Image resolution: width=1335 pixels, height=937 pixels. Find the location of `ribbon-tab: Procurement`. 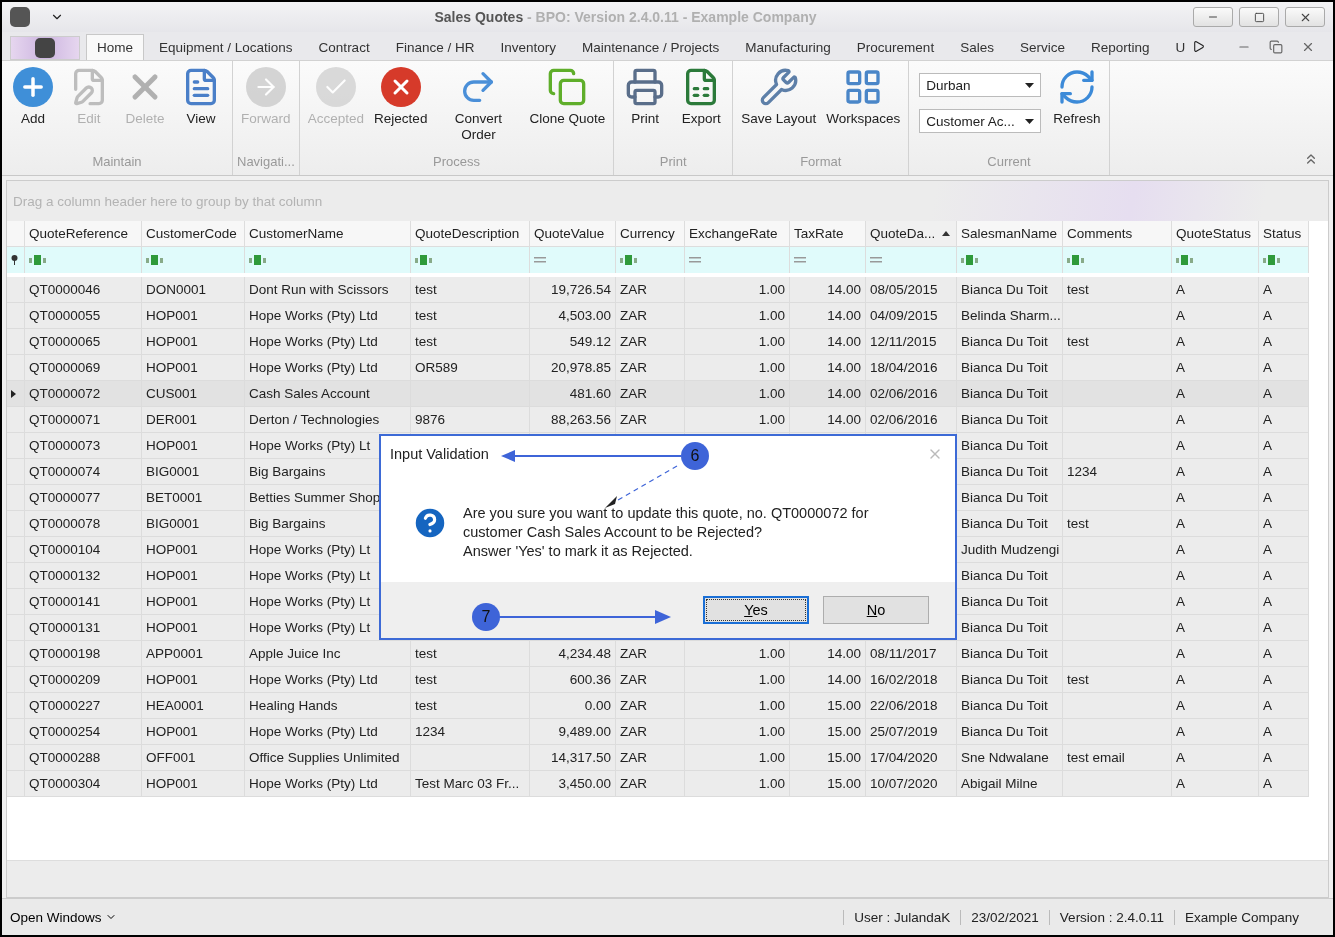

ribbon-tab: Procurement is located at coordinates (895, 47).